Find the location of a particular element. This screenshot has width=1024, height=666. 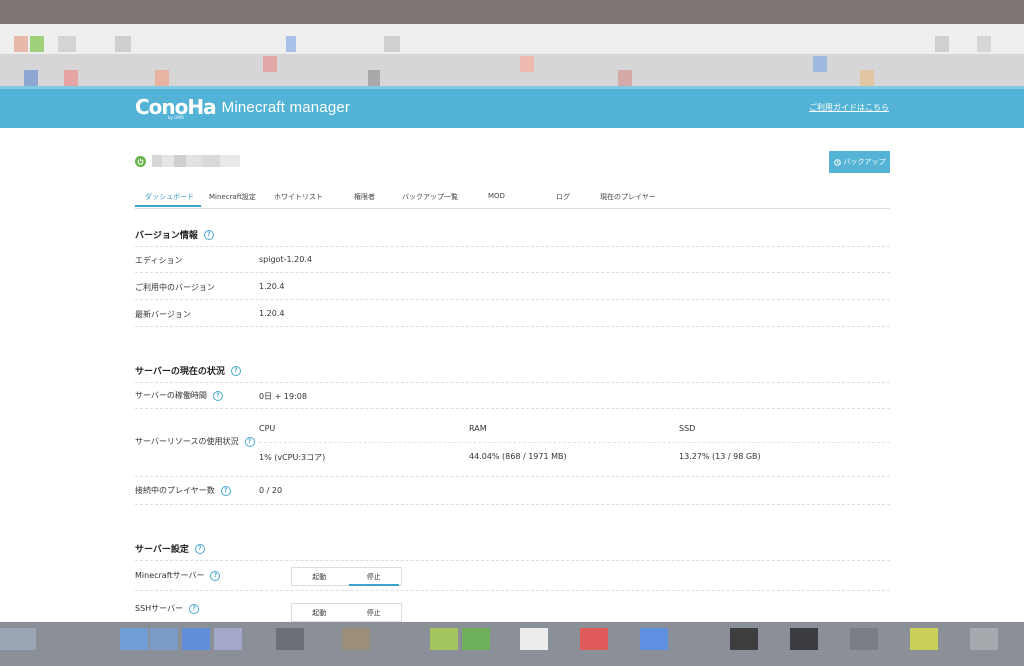

version-section-title: バージョン情報 ? is located at coordinates (174, 234).